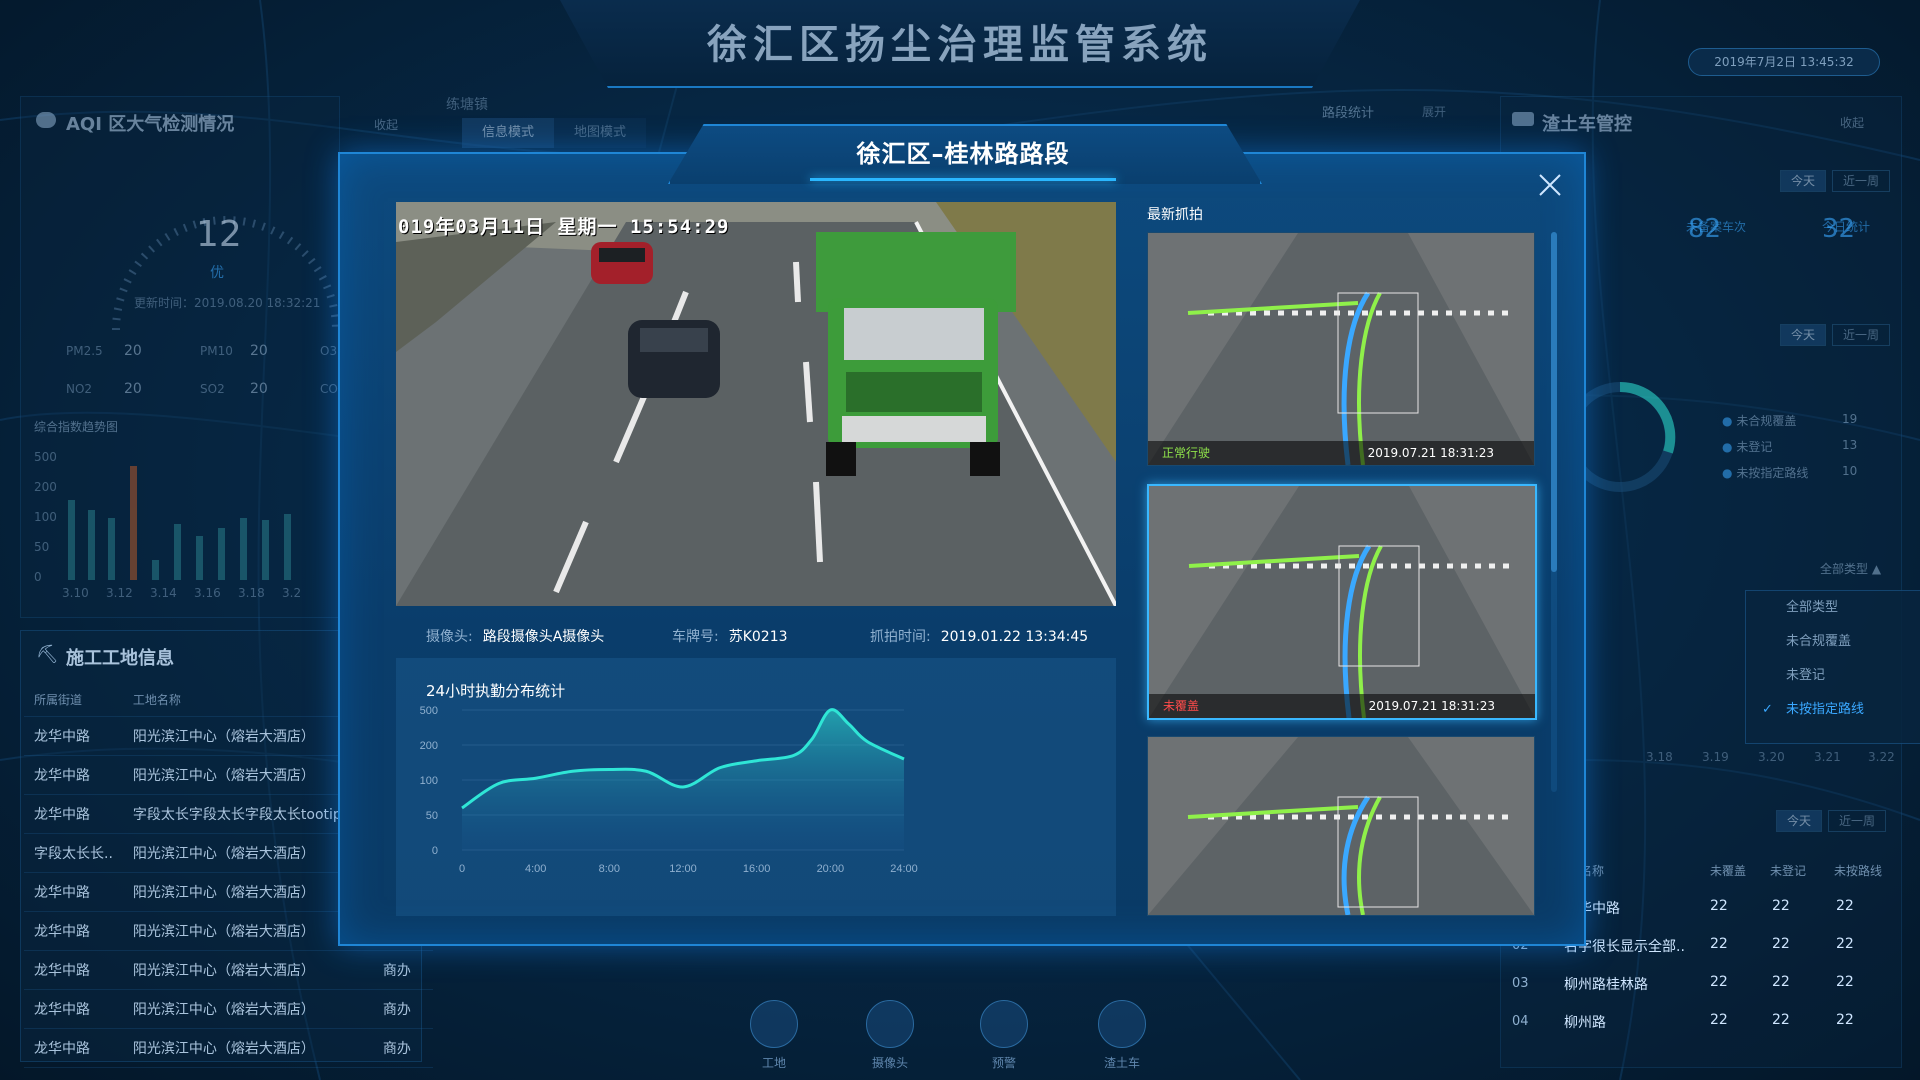 This screenshot has width=1920, height=1080. I want to click on aqi-value: 12, so click(219, 234).